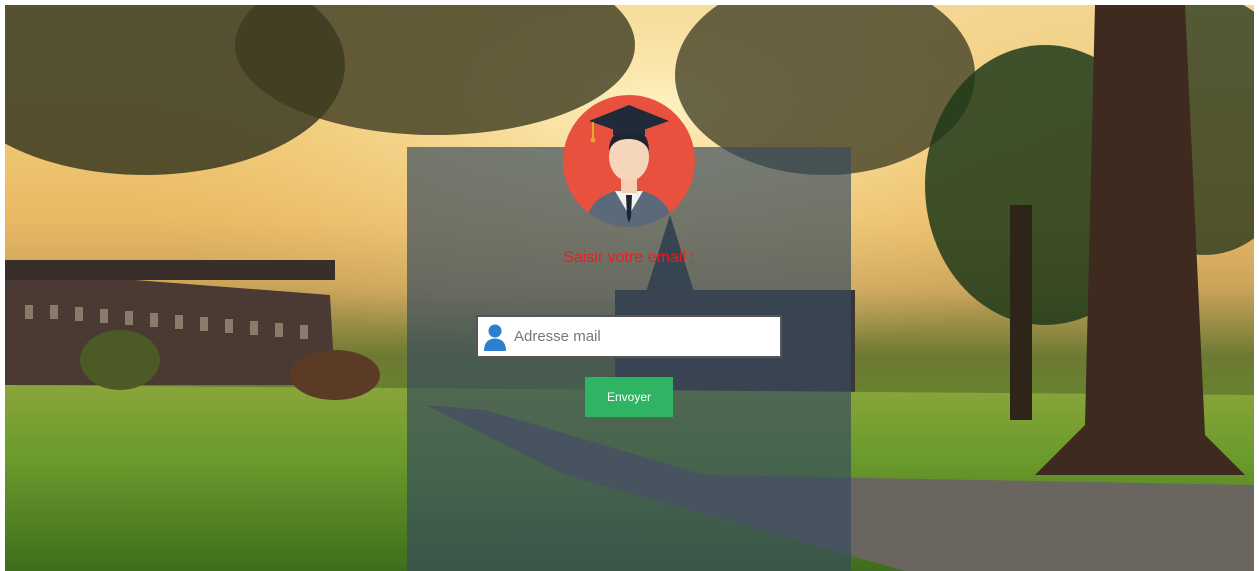  Describe the element at coordinates (646, 336) in the screenshot. I see `email-input` at that location.